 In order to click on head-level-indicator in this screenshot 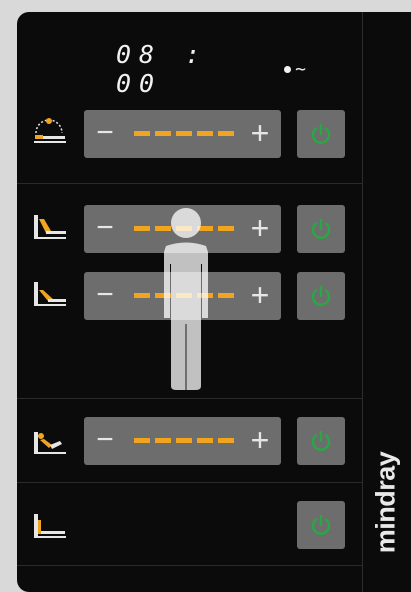, I will do `click(184, 133)`.